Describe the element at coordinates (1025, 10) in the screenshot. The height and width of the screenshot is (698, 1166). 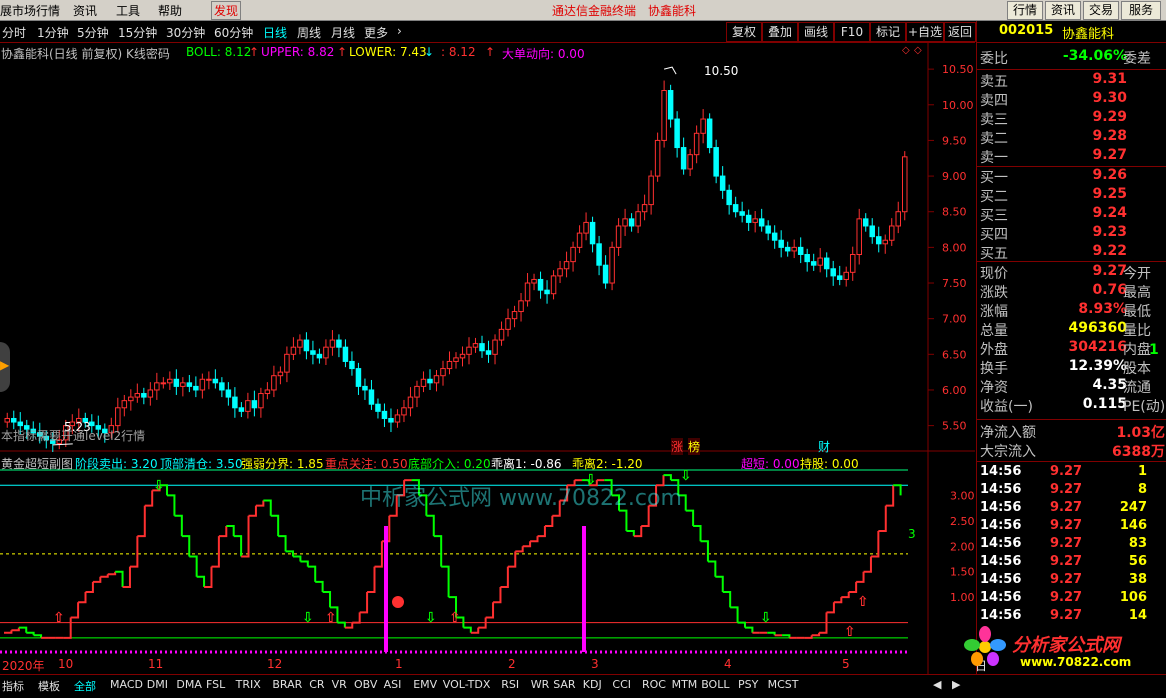
I see `market-button: 行情` at that location.